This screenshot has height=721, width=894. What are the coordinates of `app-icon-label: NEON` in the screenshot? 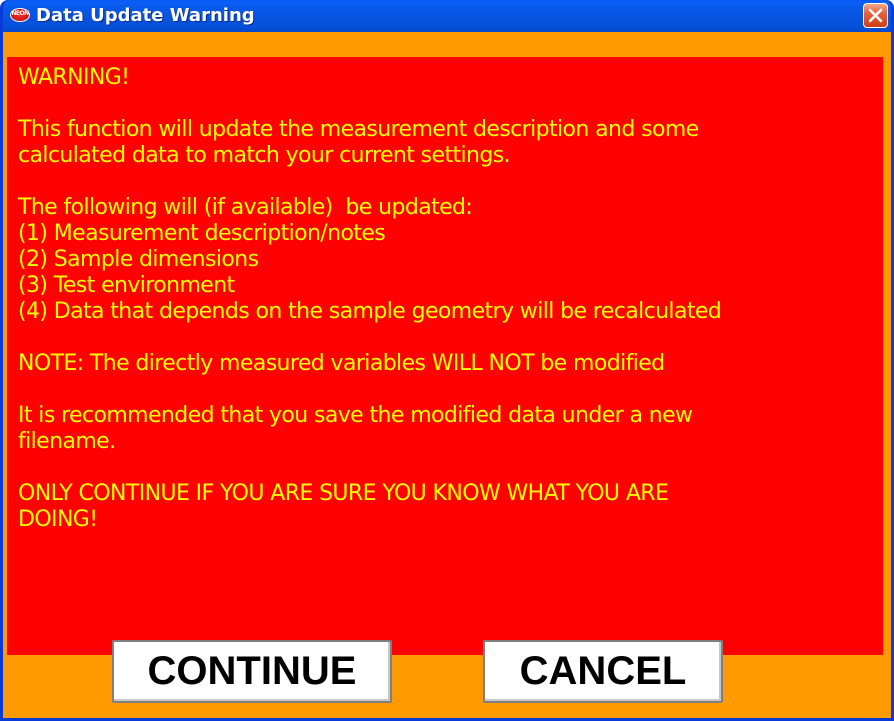 It's located at (20, 13).